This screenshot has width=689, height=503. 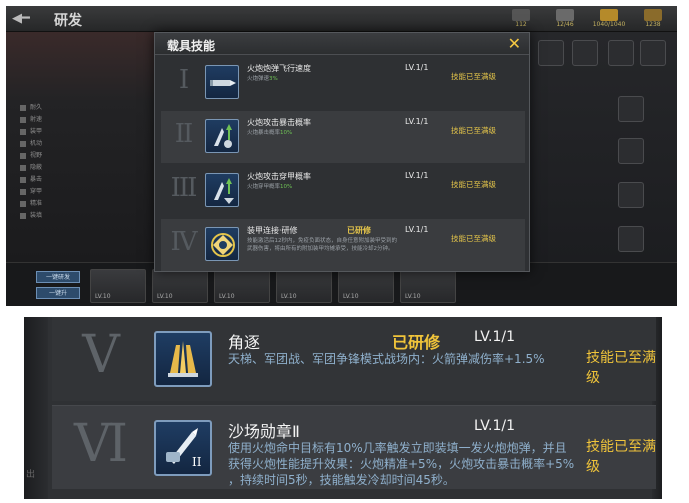 What do you see at coordinates (222, 244) in the screenshot?
I see `armor-link-icon` at bounding box center [222, 244].